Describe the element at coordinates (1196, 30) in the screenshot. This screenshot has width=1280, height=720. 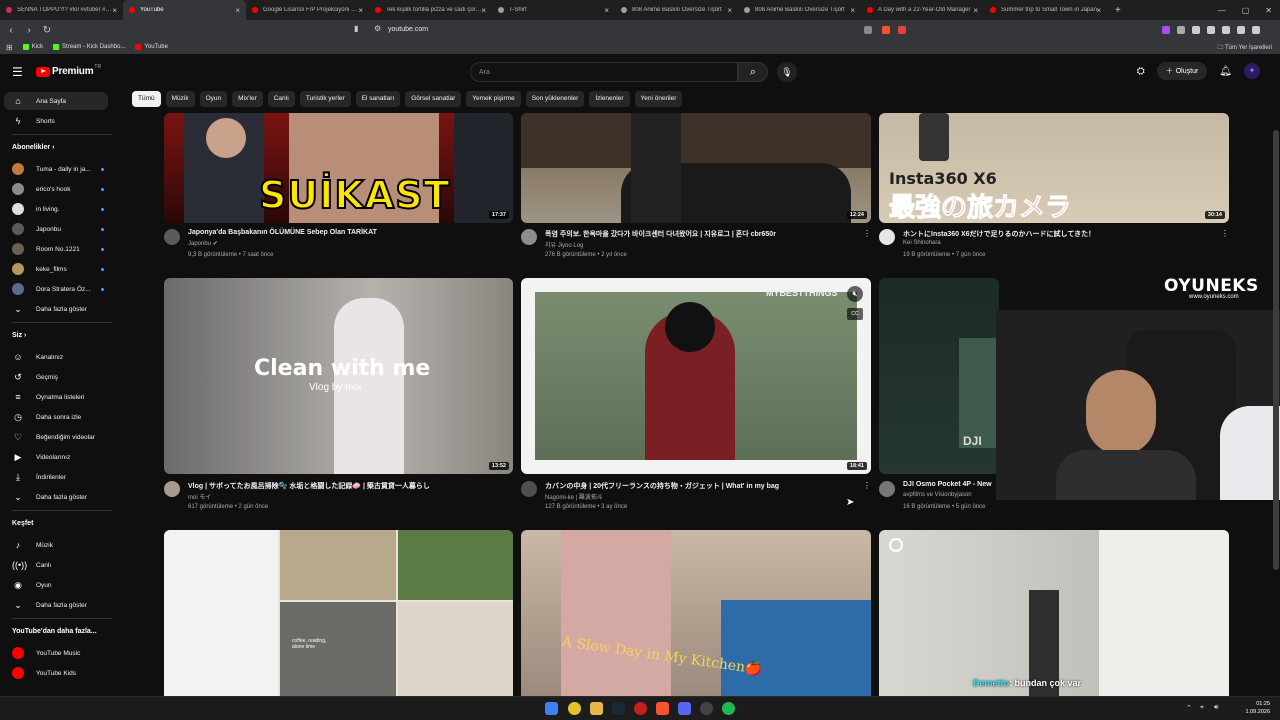
I see `media-icon` at that location.